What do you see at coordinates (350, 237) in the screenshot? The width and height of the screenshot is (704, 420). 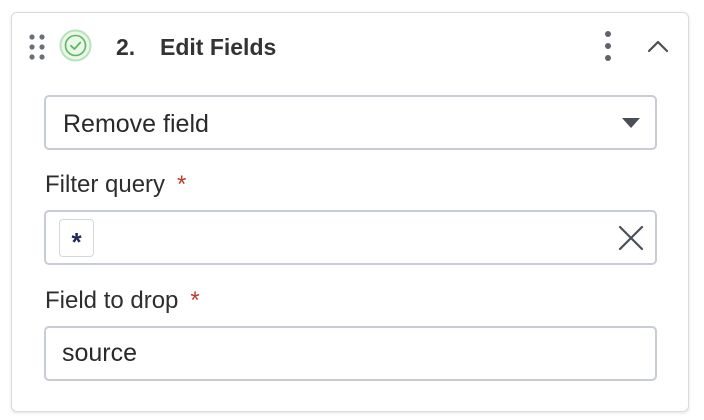 I see `filter-query-input: *` at bounding box center [350, 237].